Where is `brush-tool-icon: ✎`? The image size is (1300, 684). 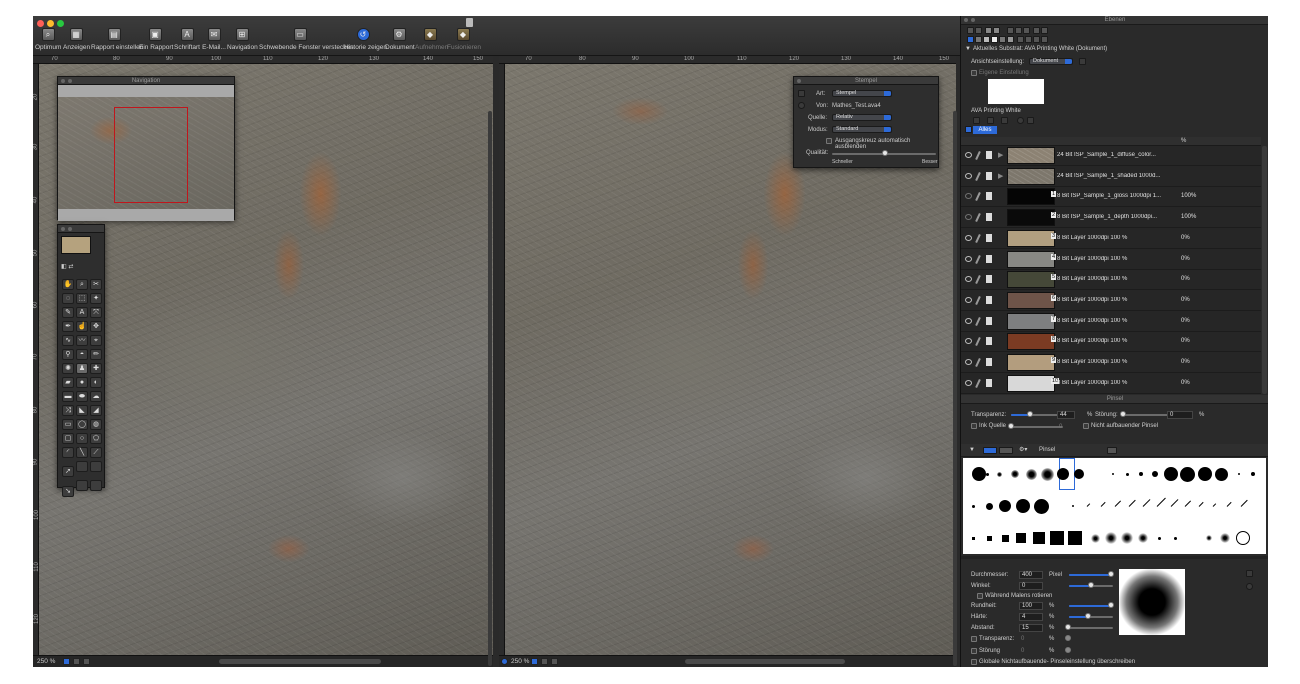 brush-tool-icon: ✎ is located at coordinates (68, 312).